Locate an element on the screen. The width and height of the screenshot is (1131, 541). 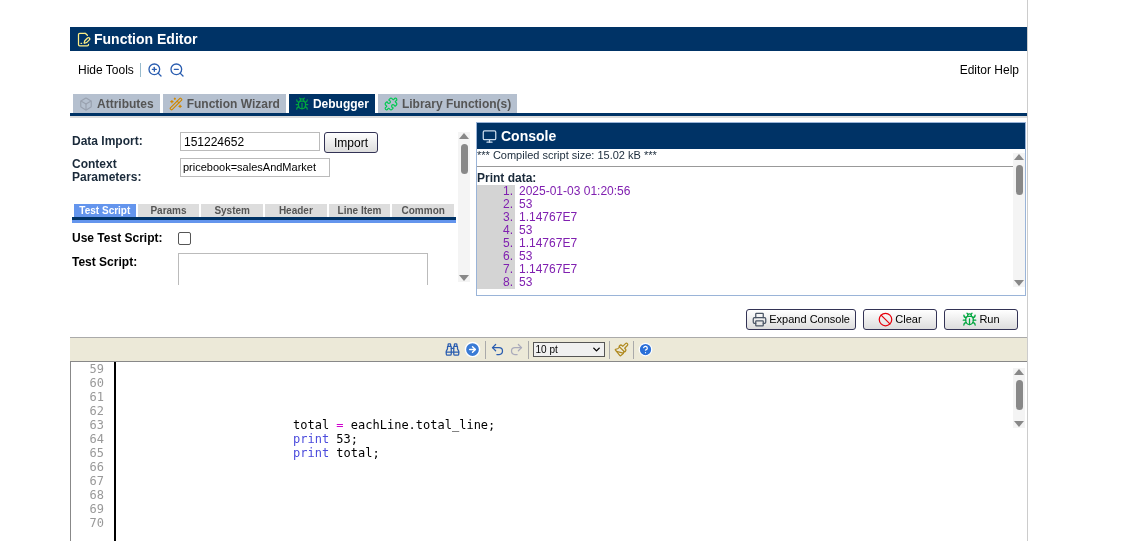
line-number: 66 is located at coordinates (96, 467).